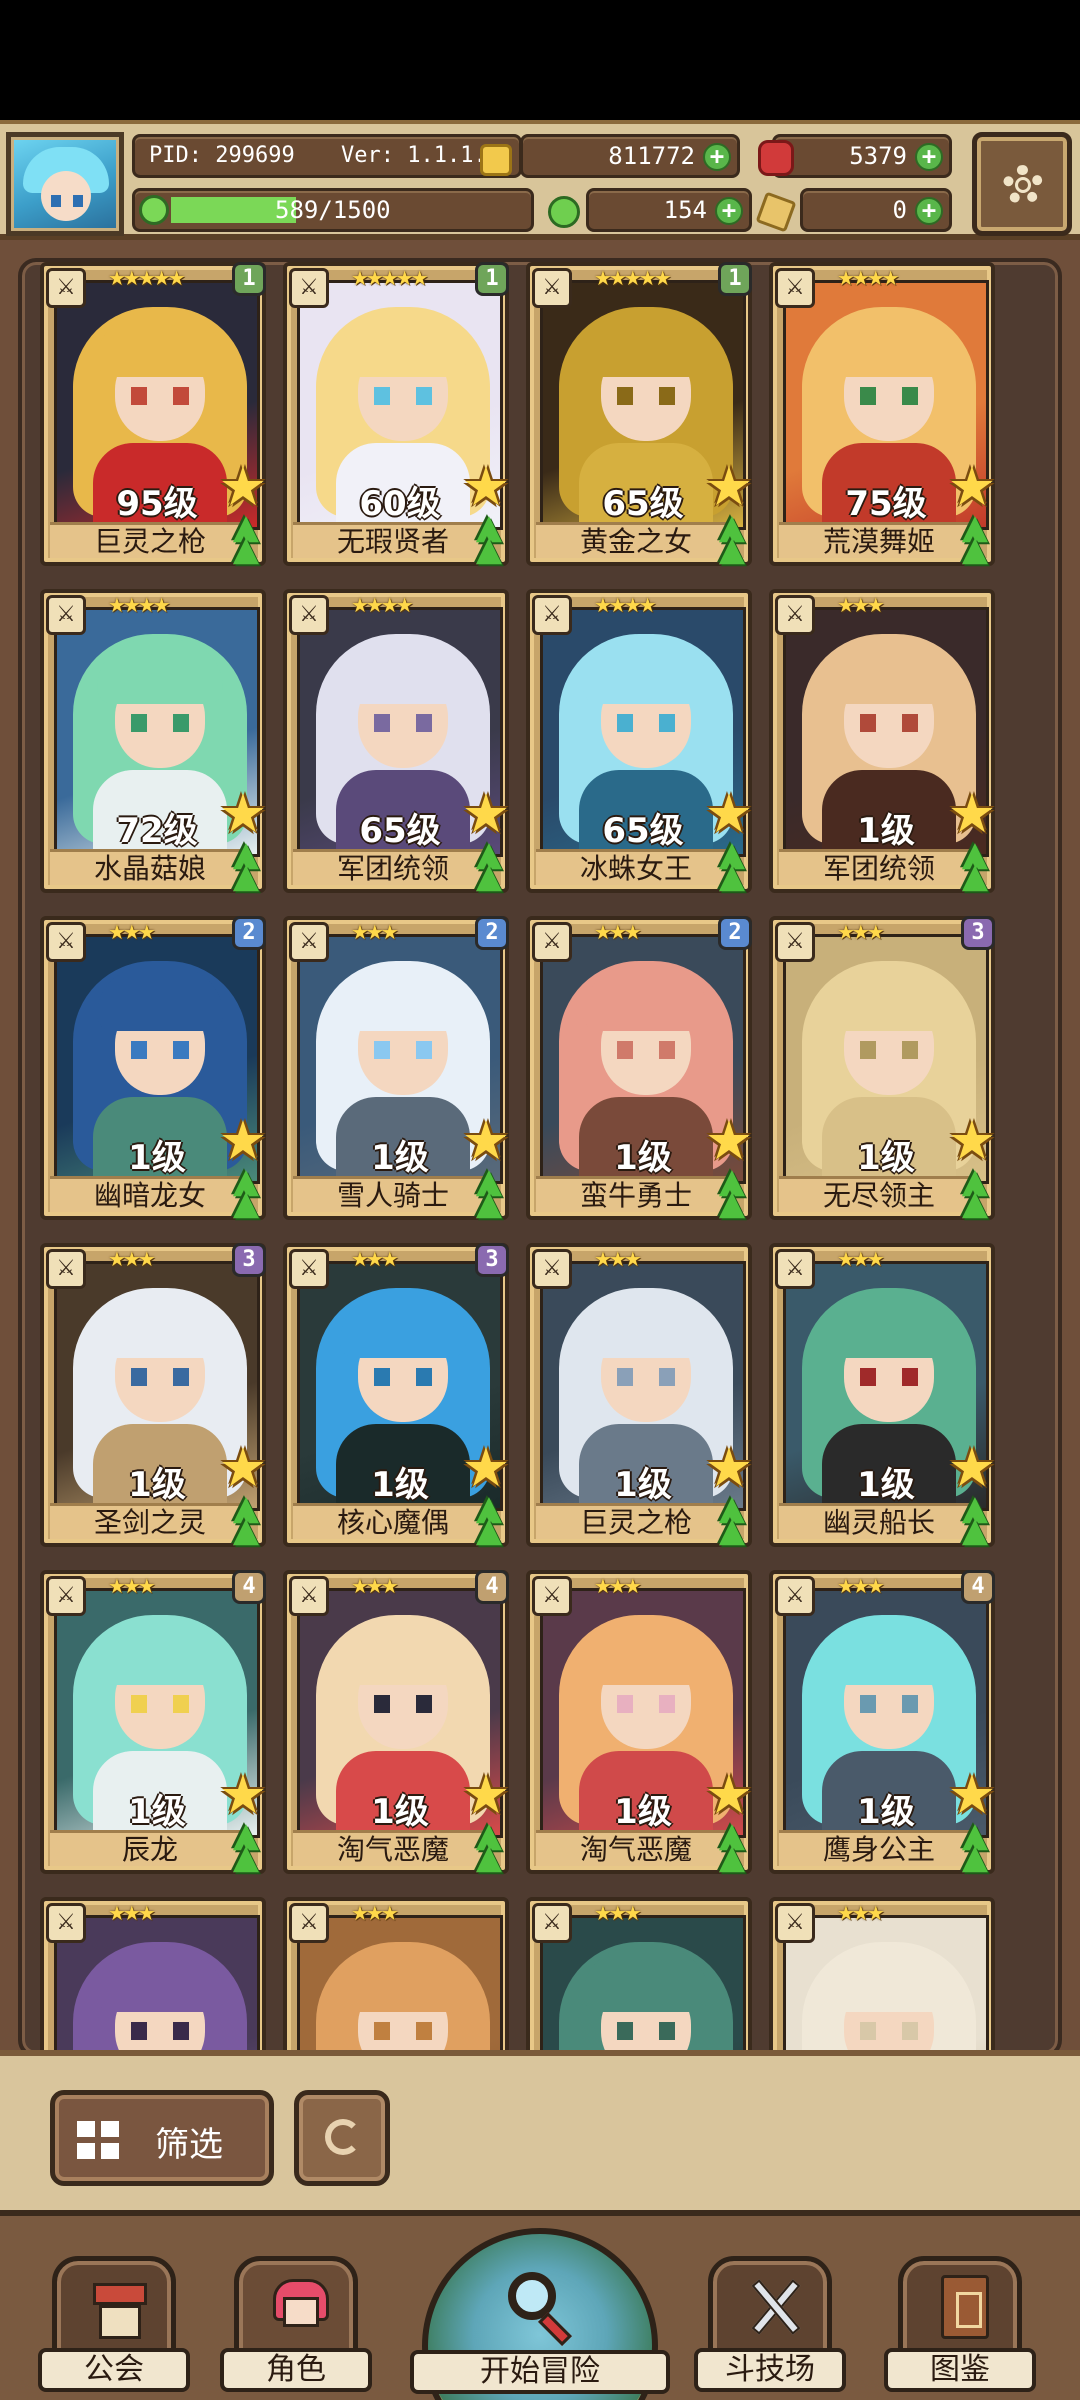 Image resolution: width=1080 pixels, height=2400 pixels. What do you see at coordinates (882, 1395) in the screenshot?
I see `character-card: ⚔ ★★★ 1级 ★ 幽灵船长 ▲ ▲` at bounding box center [882, 1395].